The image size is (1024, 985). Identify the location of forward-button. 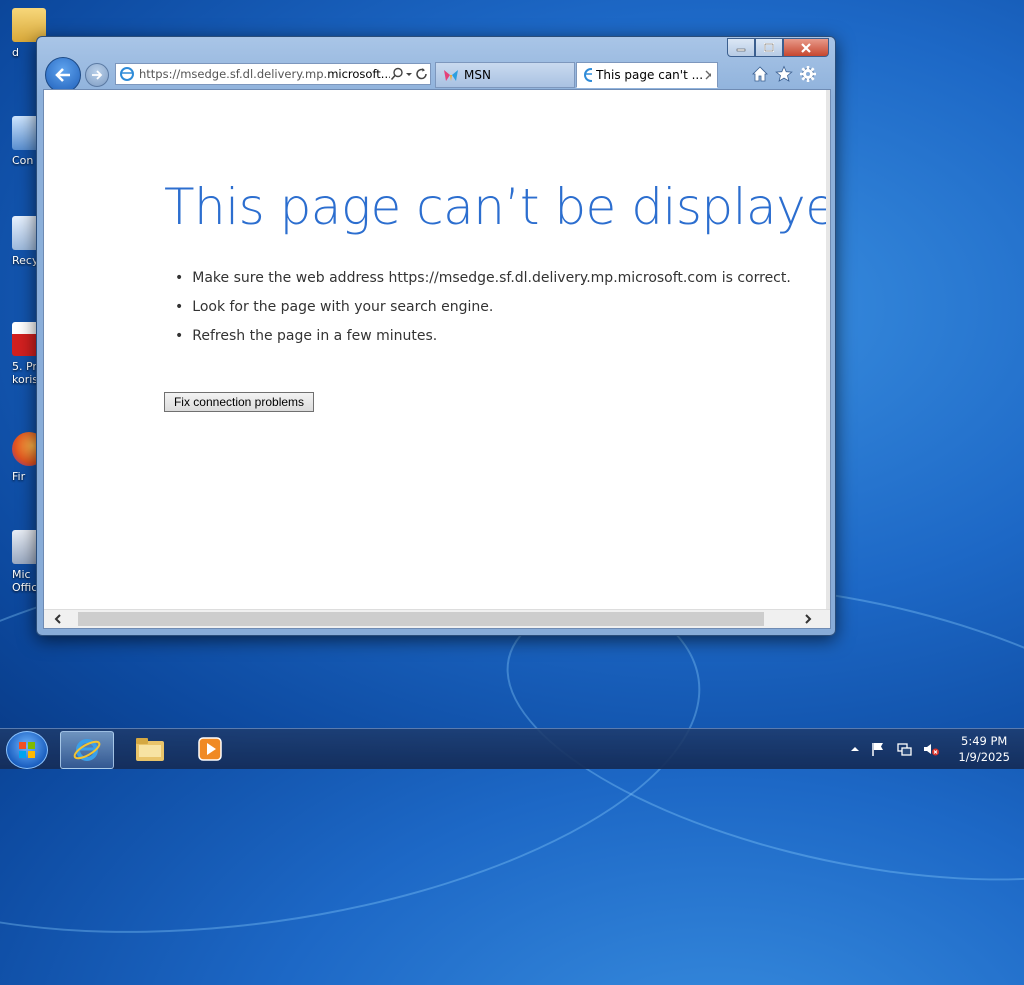
(97, 75).